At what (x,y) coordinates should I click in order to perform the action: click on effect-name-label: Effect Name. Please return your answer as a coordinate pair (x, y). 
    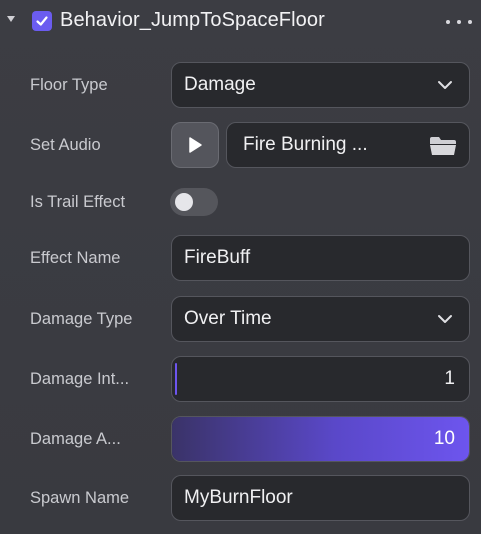
    Looking at the image, I should click on (75, 258).